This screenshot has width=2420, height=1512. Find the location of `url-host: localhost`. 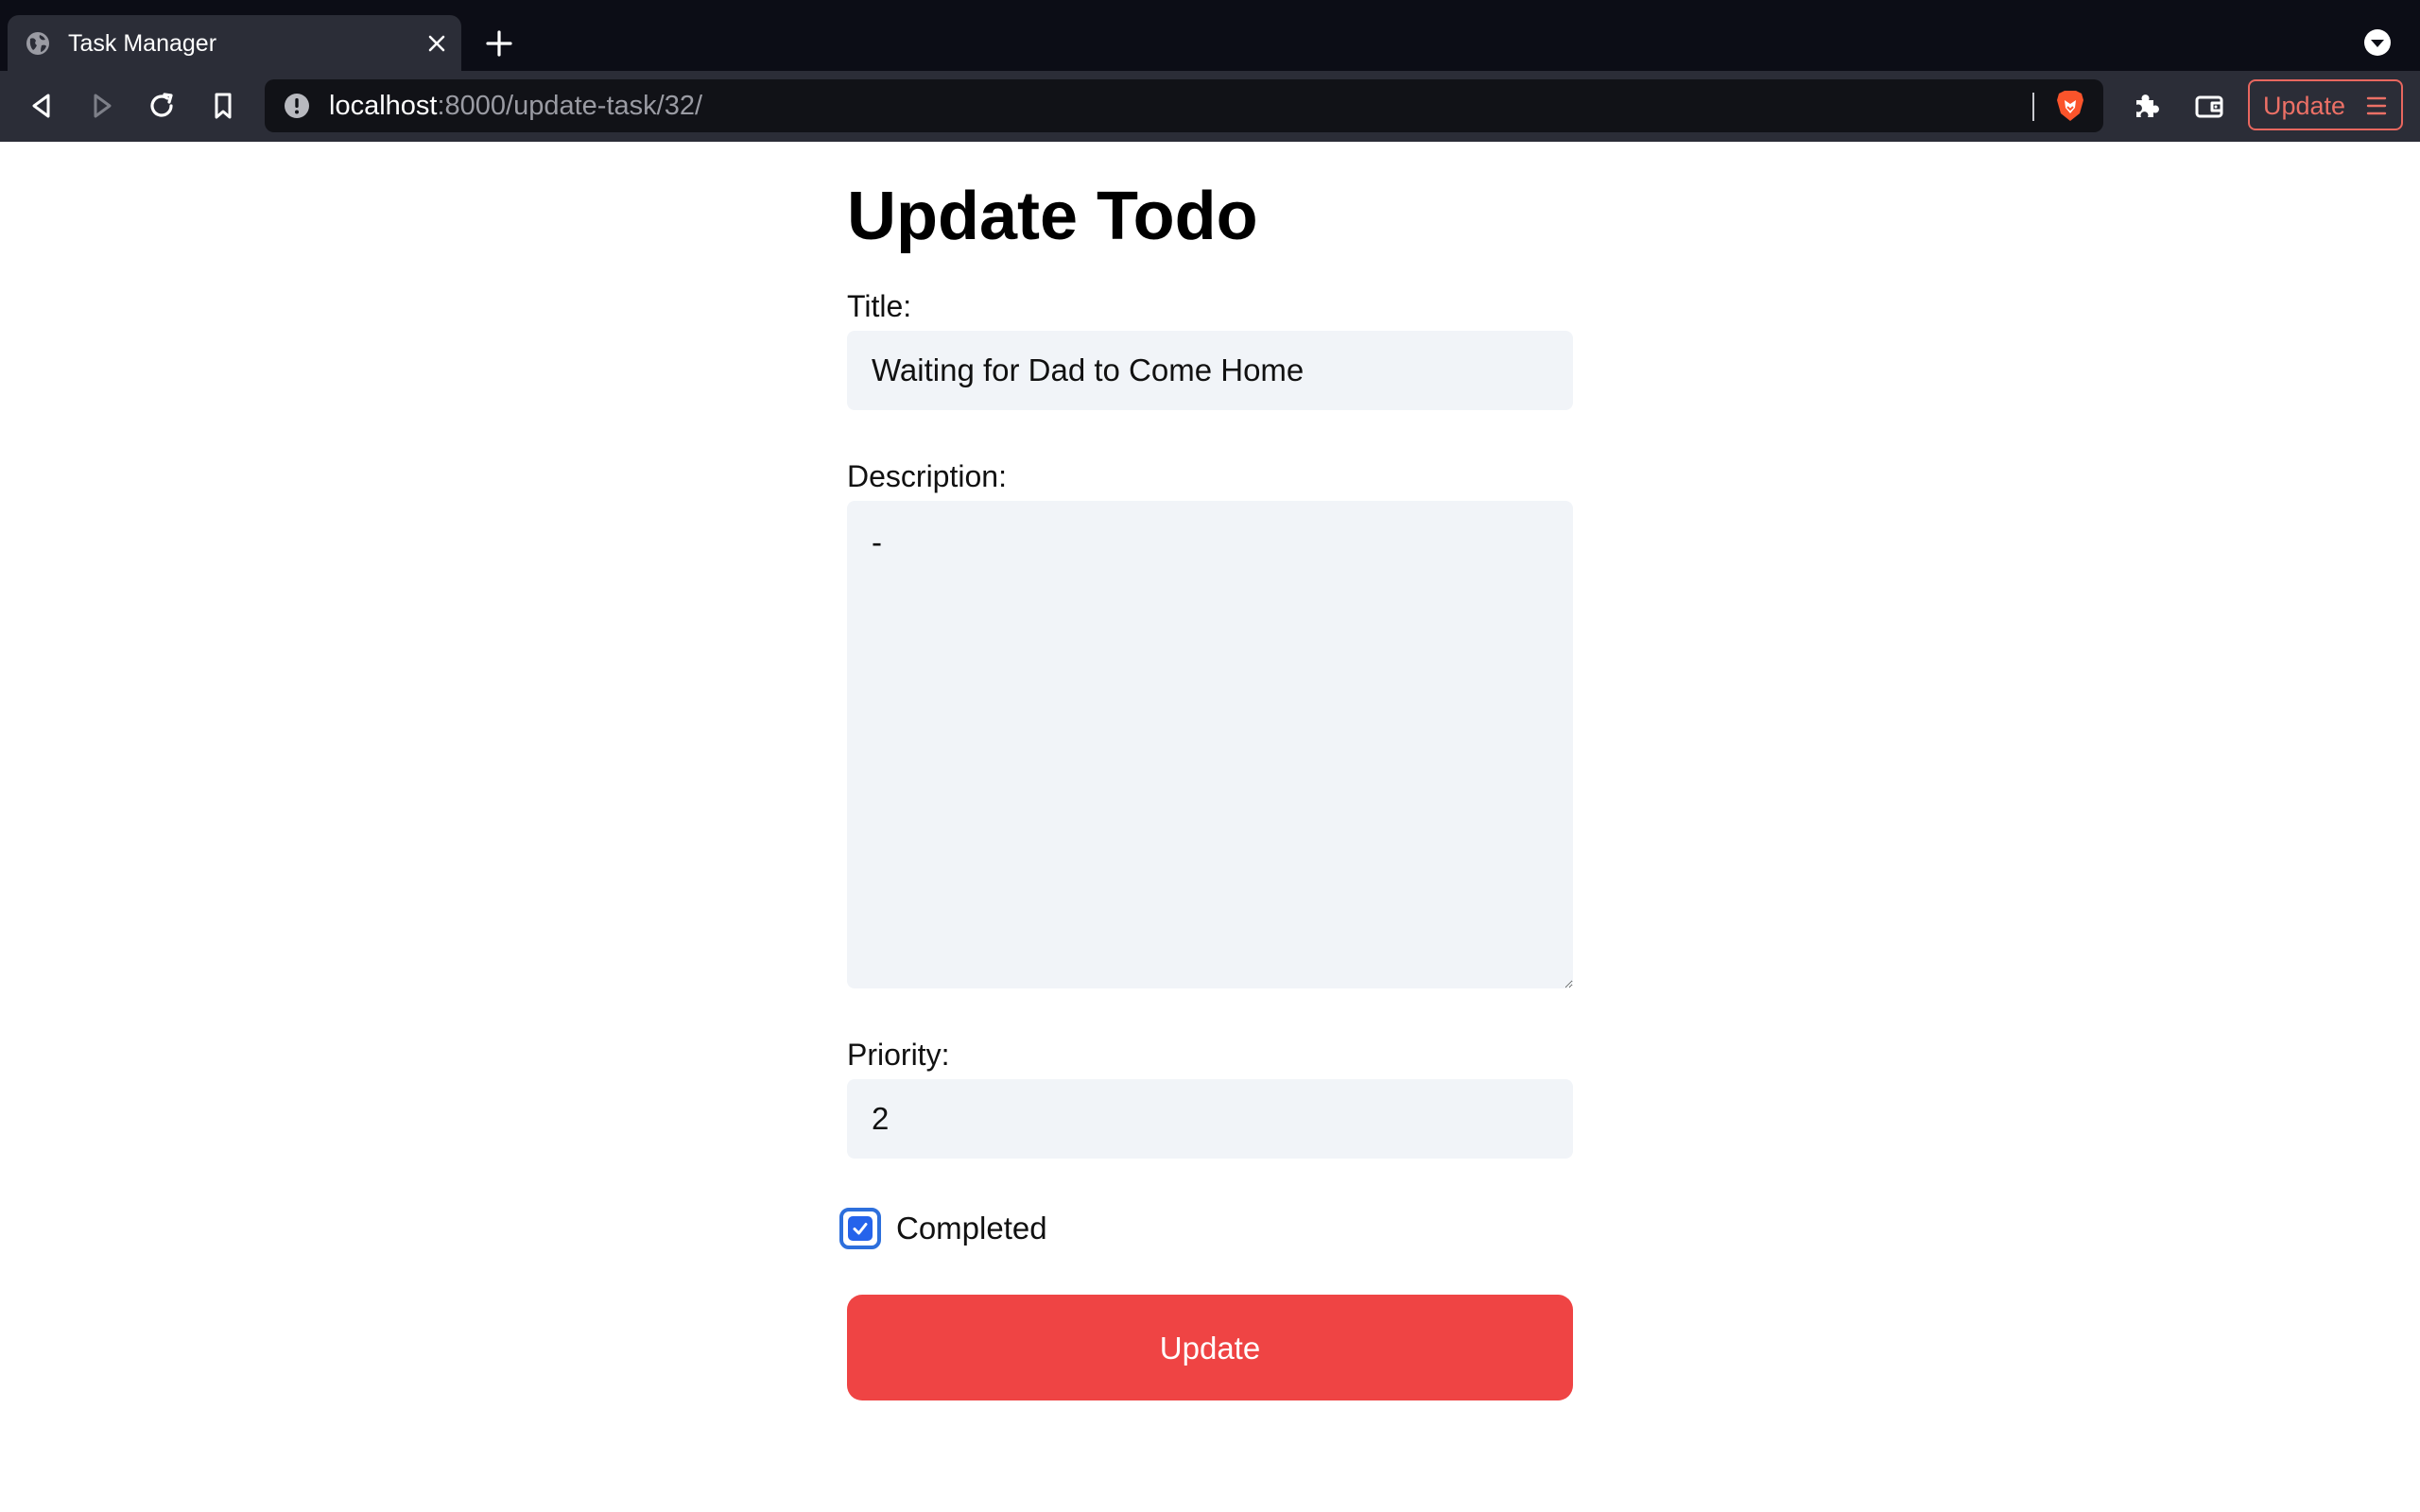

url-host: localhost is located at coordinates (383, 106).